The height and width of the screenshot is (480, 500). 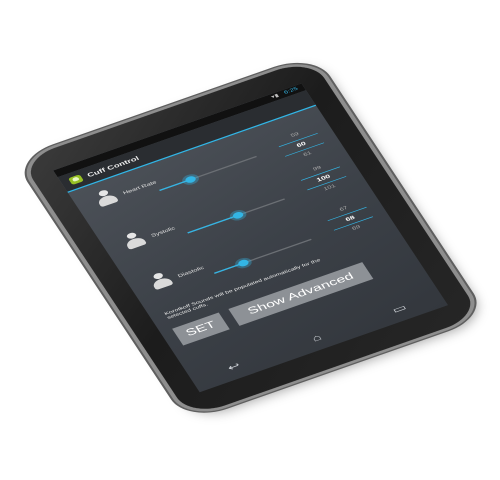 What do you see at coordinates (399, 309) in the screenshot?
I see `recents-icon: ▭` at bounding box center [399, 309].